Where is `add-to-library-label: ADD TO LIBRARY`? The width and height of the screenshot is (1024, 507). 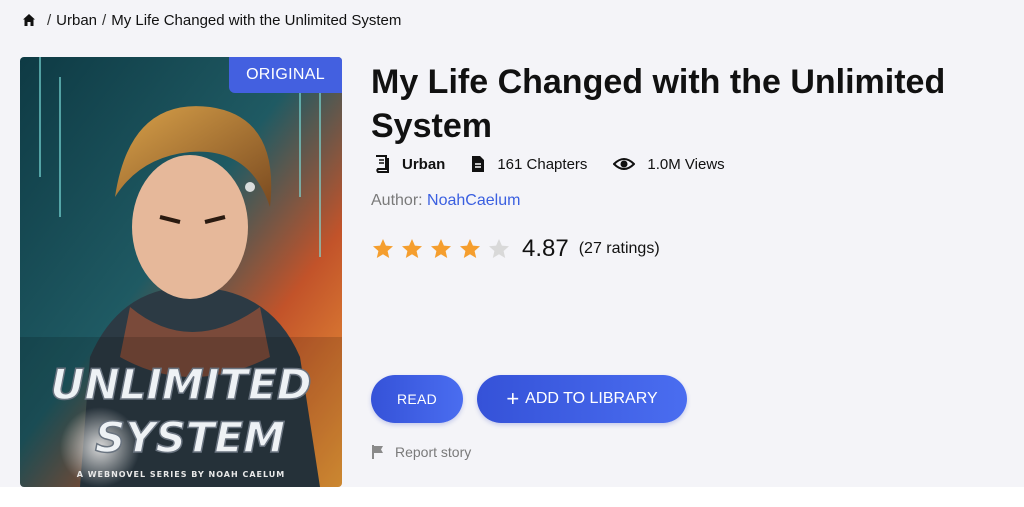 add-to-library-label: ADD TO LIBRARY is located at coordinates (591, 398).